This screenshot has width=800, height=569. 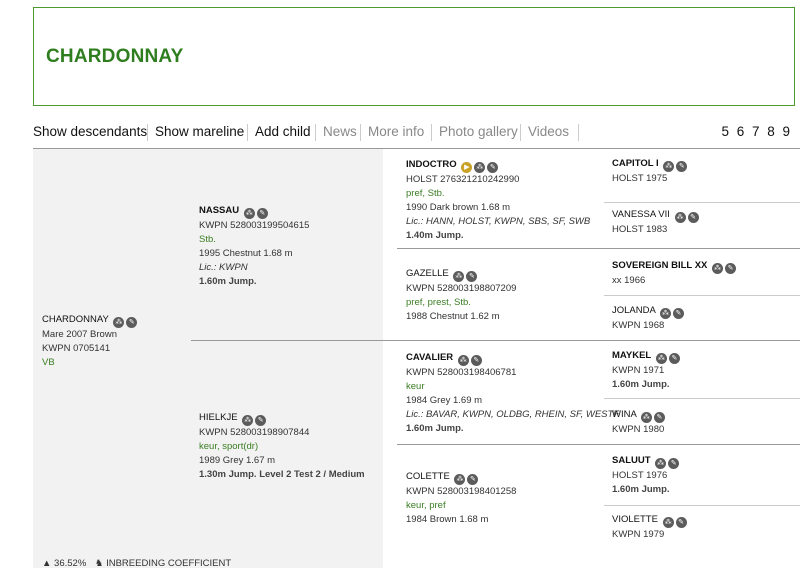 I want to click on horse-name: COLETTE, so click(x=428, y=476).